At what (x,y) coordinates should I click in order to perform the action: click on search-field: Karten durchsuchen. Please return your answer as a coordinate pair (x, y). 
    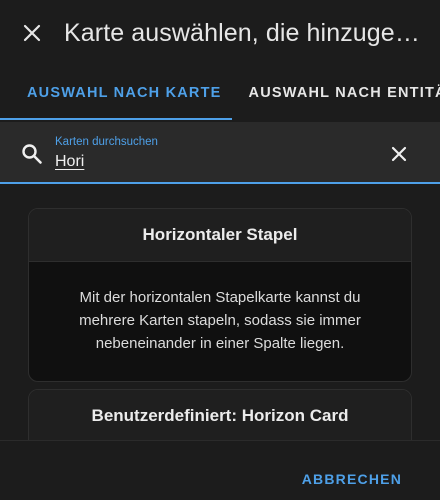
    Looking at the image, I should click on (220, 153).